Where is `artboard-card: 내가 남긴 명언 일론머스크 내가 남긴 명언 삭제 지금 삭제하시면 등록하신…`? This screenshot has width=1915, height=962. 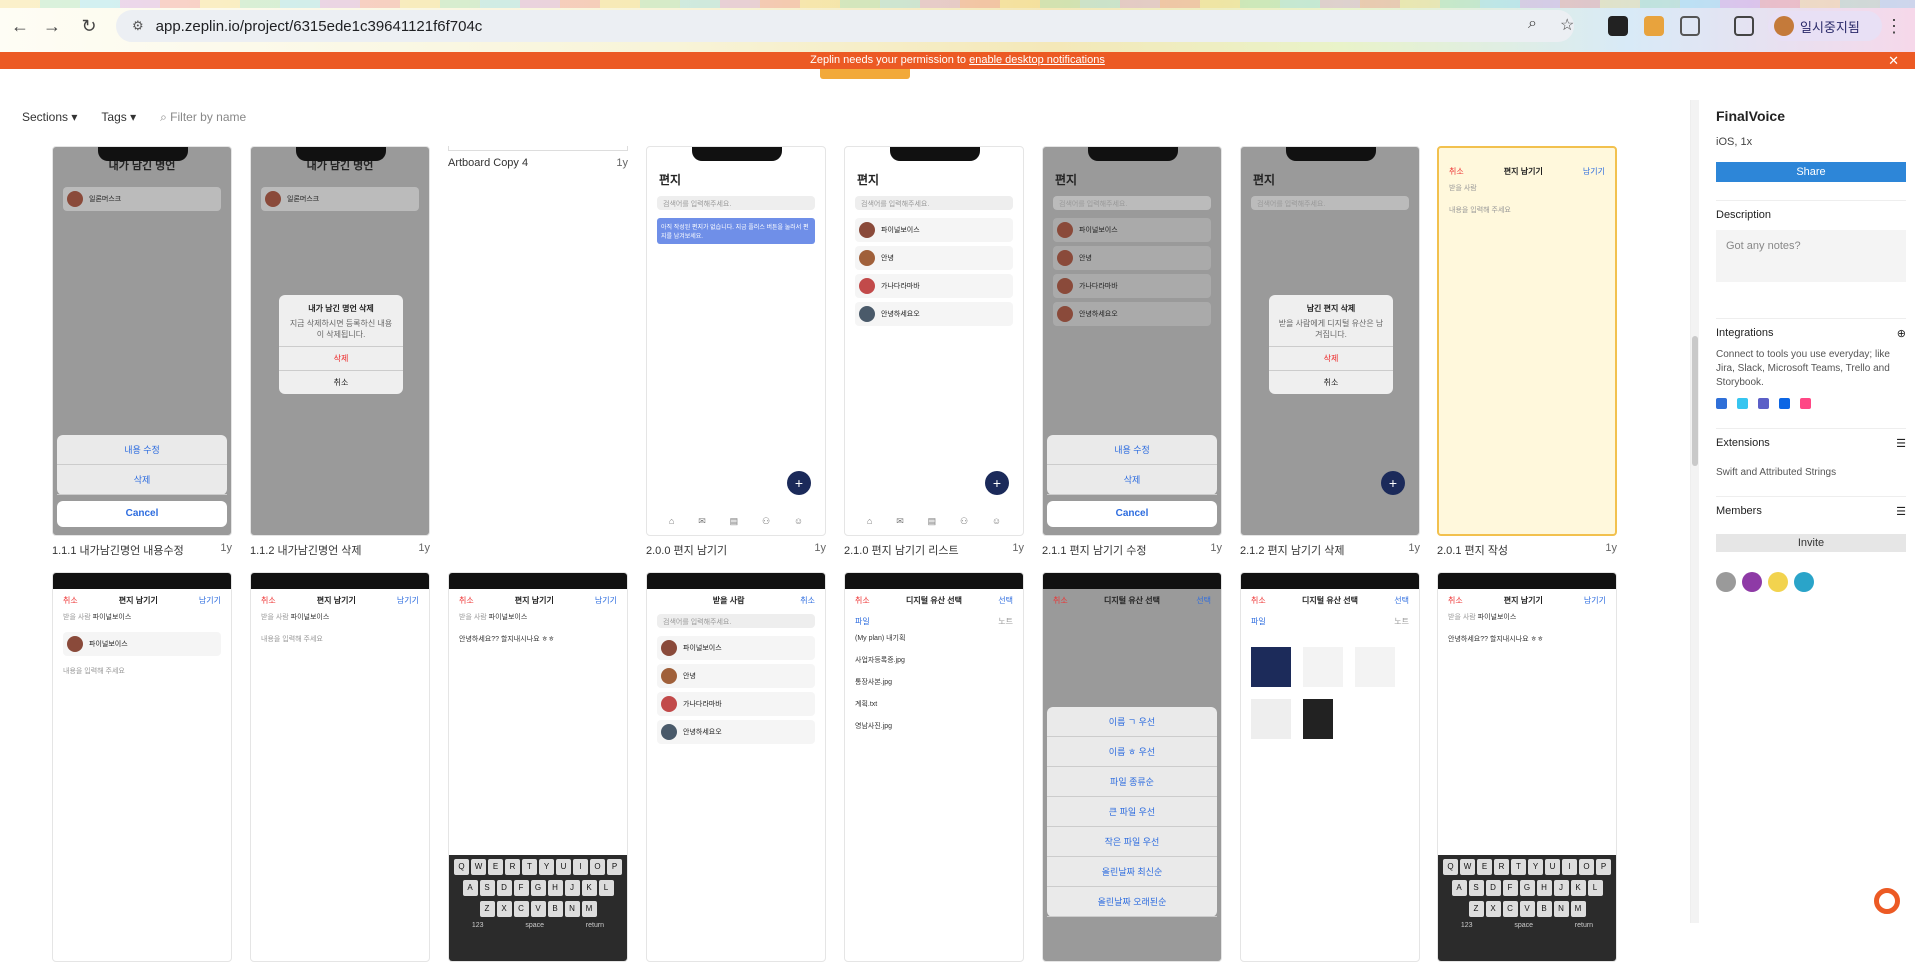 artboard-card: 내가 남긴 명언 일론머스크 내가 남긴 명언 삭제 지금 삭제하시면 등록하신… is located at coordinates (340, 352).